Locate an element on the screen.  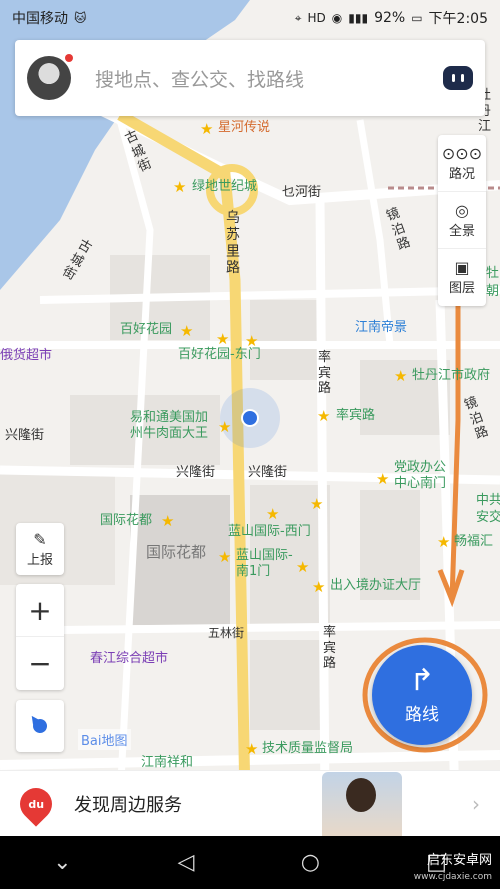
poi-label: 牡 is located at coordinates (492, 274).